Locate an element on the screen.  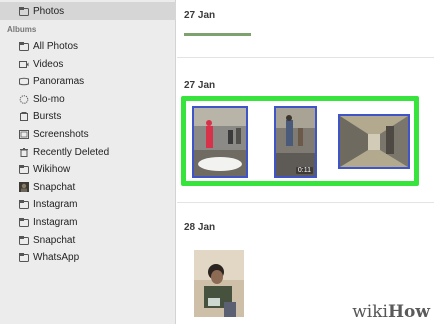
photos-folder-icon is located at coordinates (24, 11).